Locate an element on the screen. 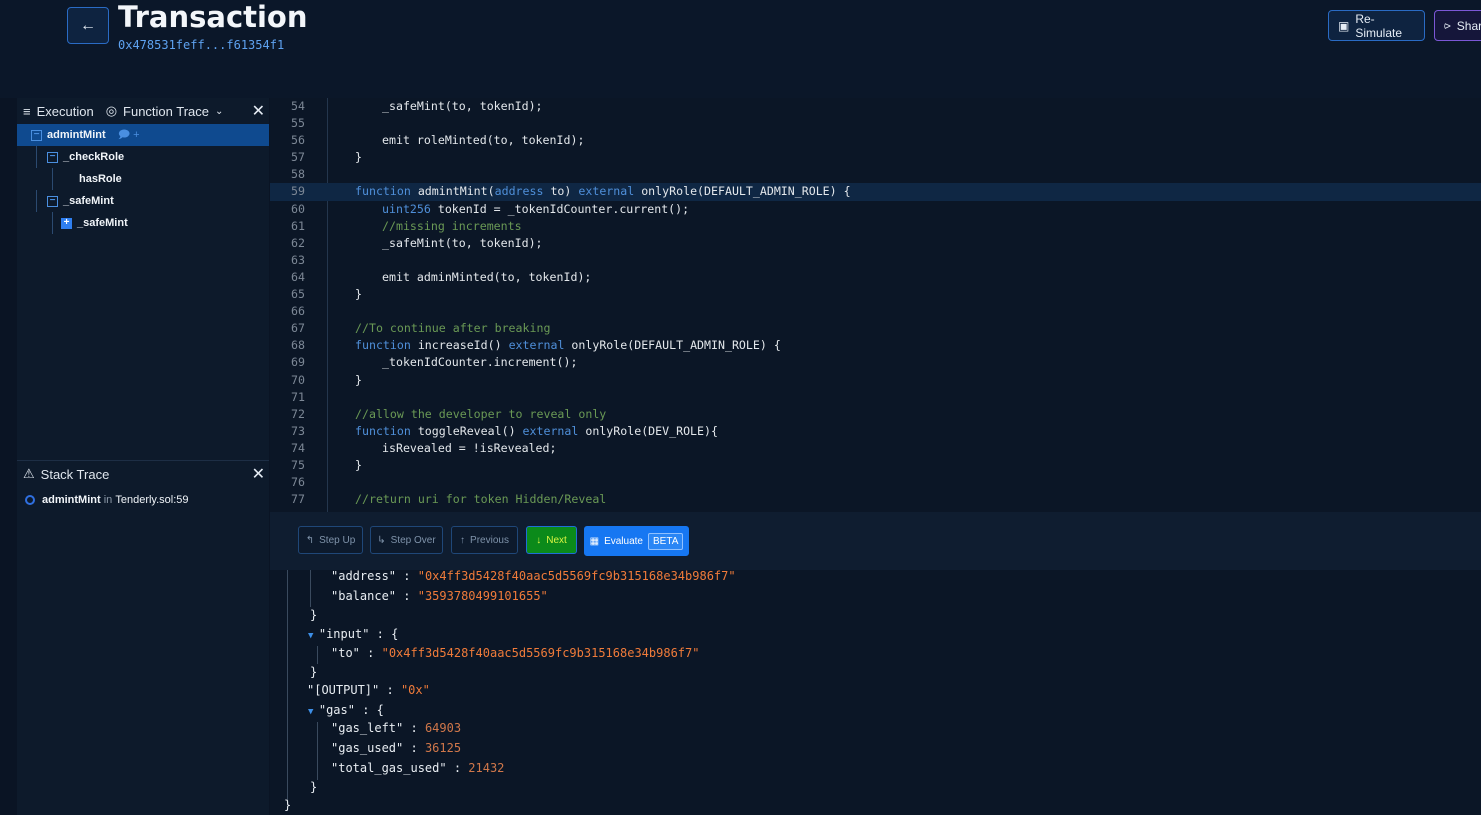 Image resolution: width=1481 pixels, height=815 pixels. line-number: 58 is located at coordinates (287, 174).